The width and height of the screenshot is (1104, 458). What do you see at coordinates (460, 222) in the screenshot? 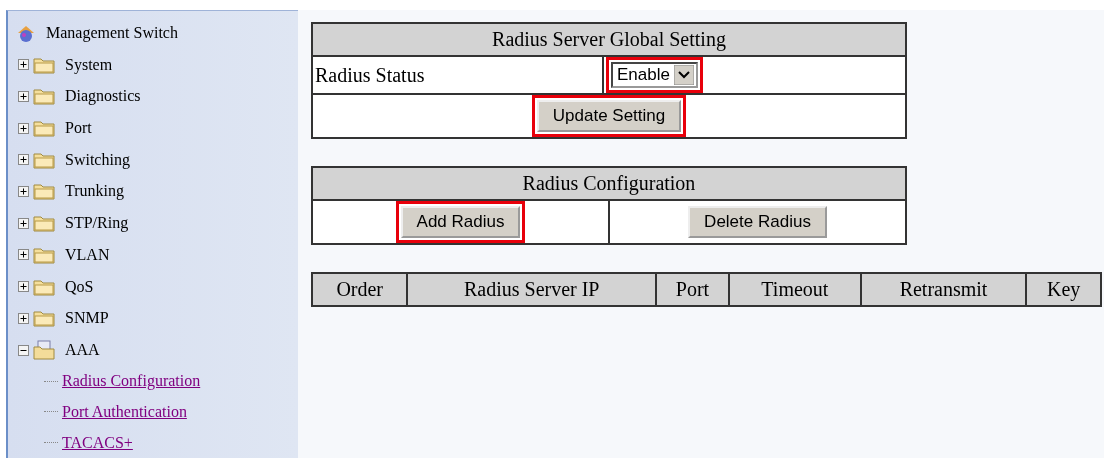
I see `radius-action-button: Add Radius` at bounding box center [460, 222].